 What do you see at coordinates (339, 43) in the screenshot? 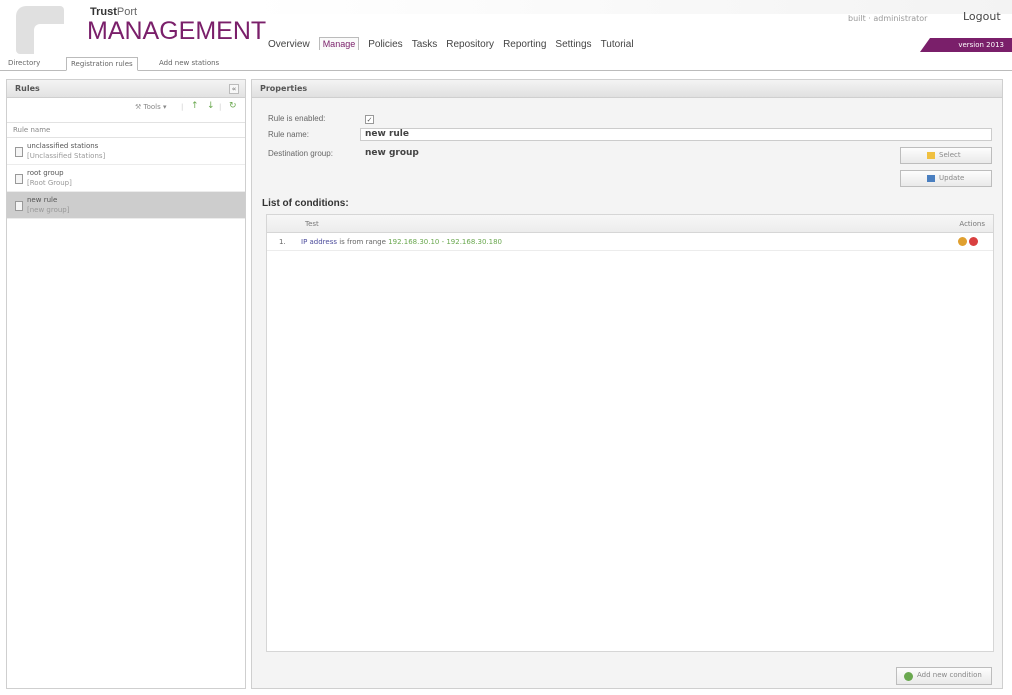
I see `nav-manage: Manage` at bounding box center [339, 43].